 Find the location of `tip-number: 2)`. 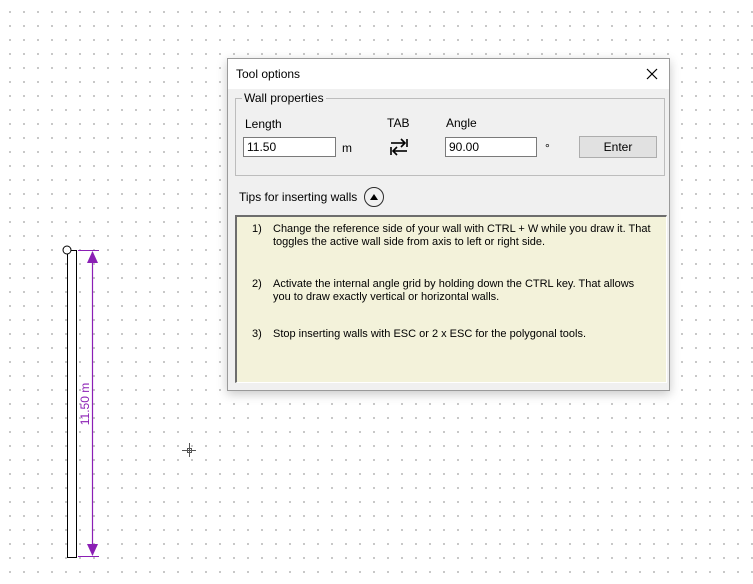

tip-number: 2) is located at coordinates (257, 284).